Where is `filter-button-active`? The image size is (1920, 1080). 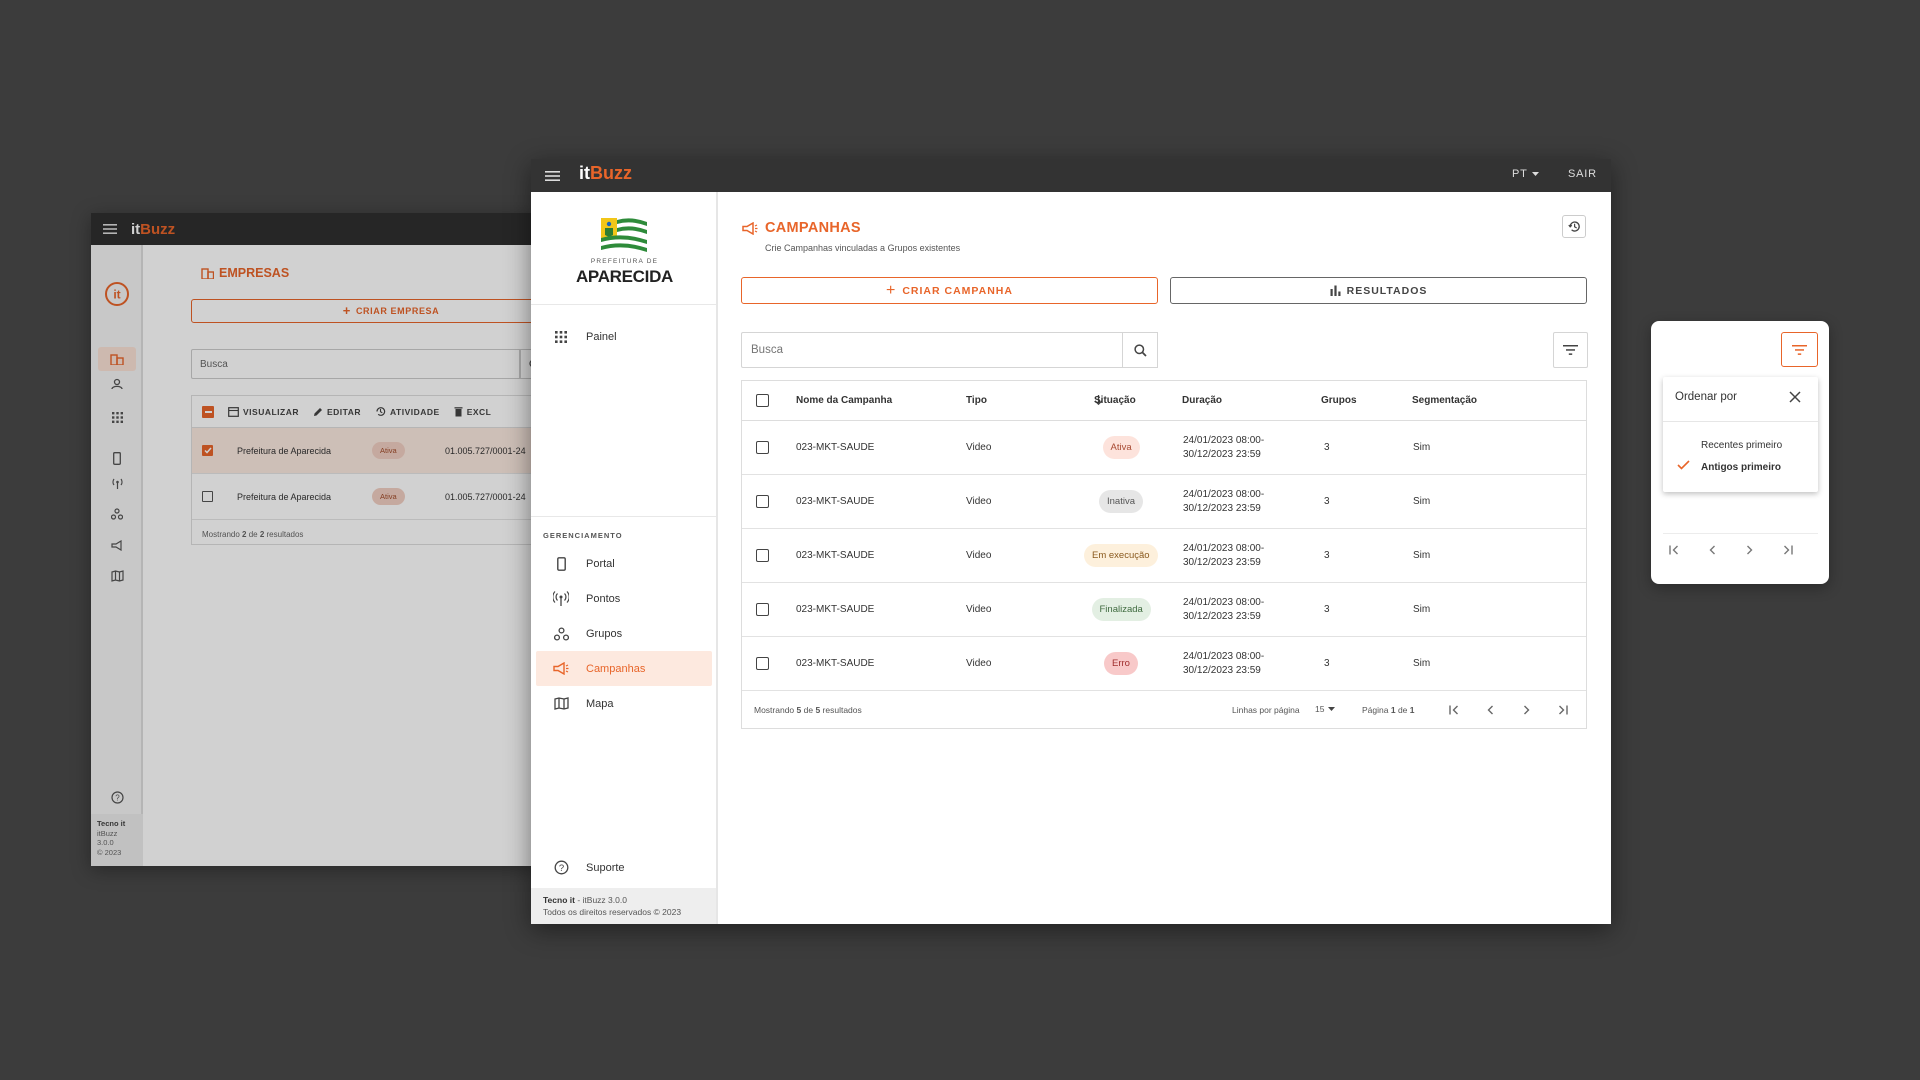
filter-button-active is located at coordinates (1799, 349).